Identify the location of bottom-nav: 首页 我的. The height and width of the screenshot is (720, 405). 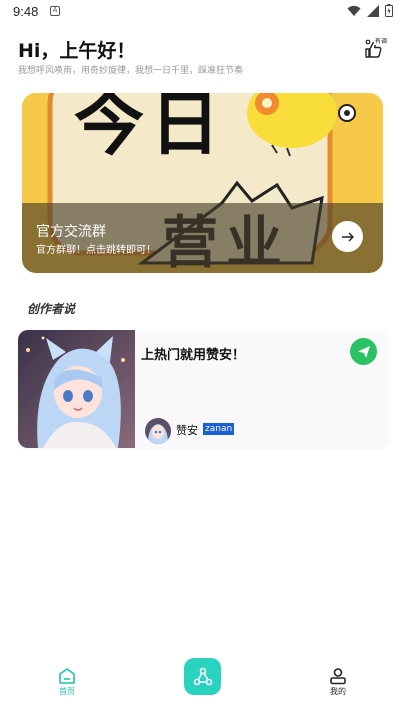
(202, 689).